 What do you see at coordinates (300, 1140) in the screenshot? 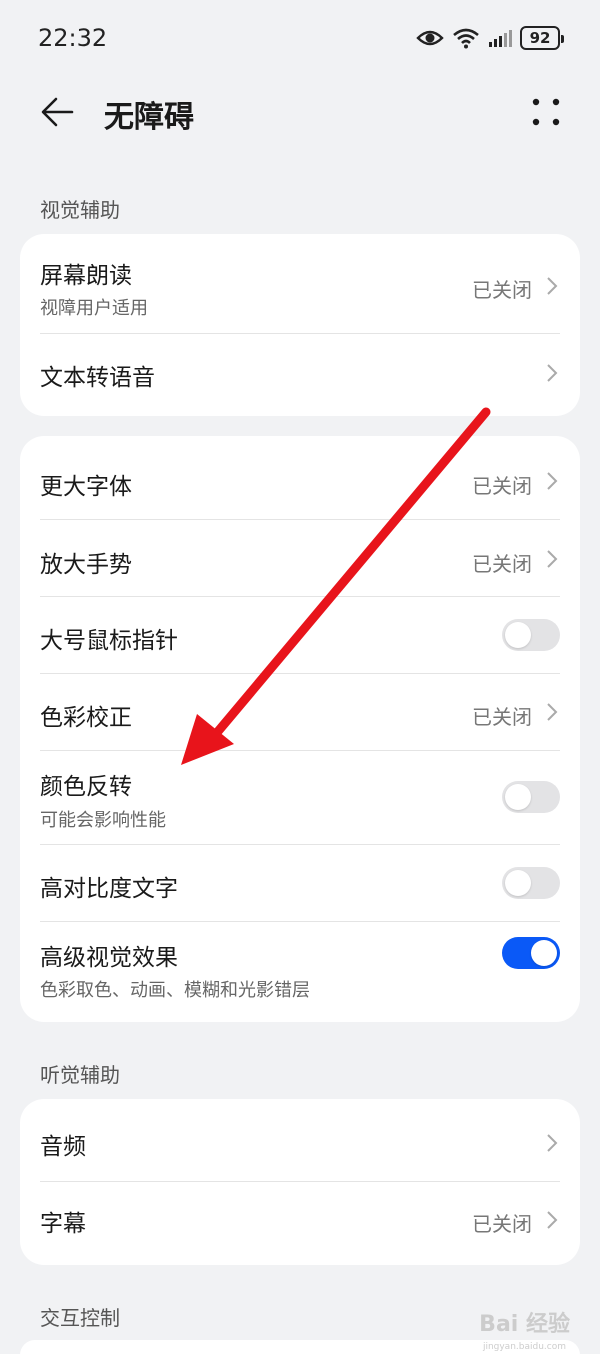
I see `row-audio: 音频` at bounding box center [300, 1140].